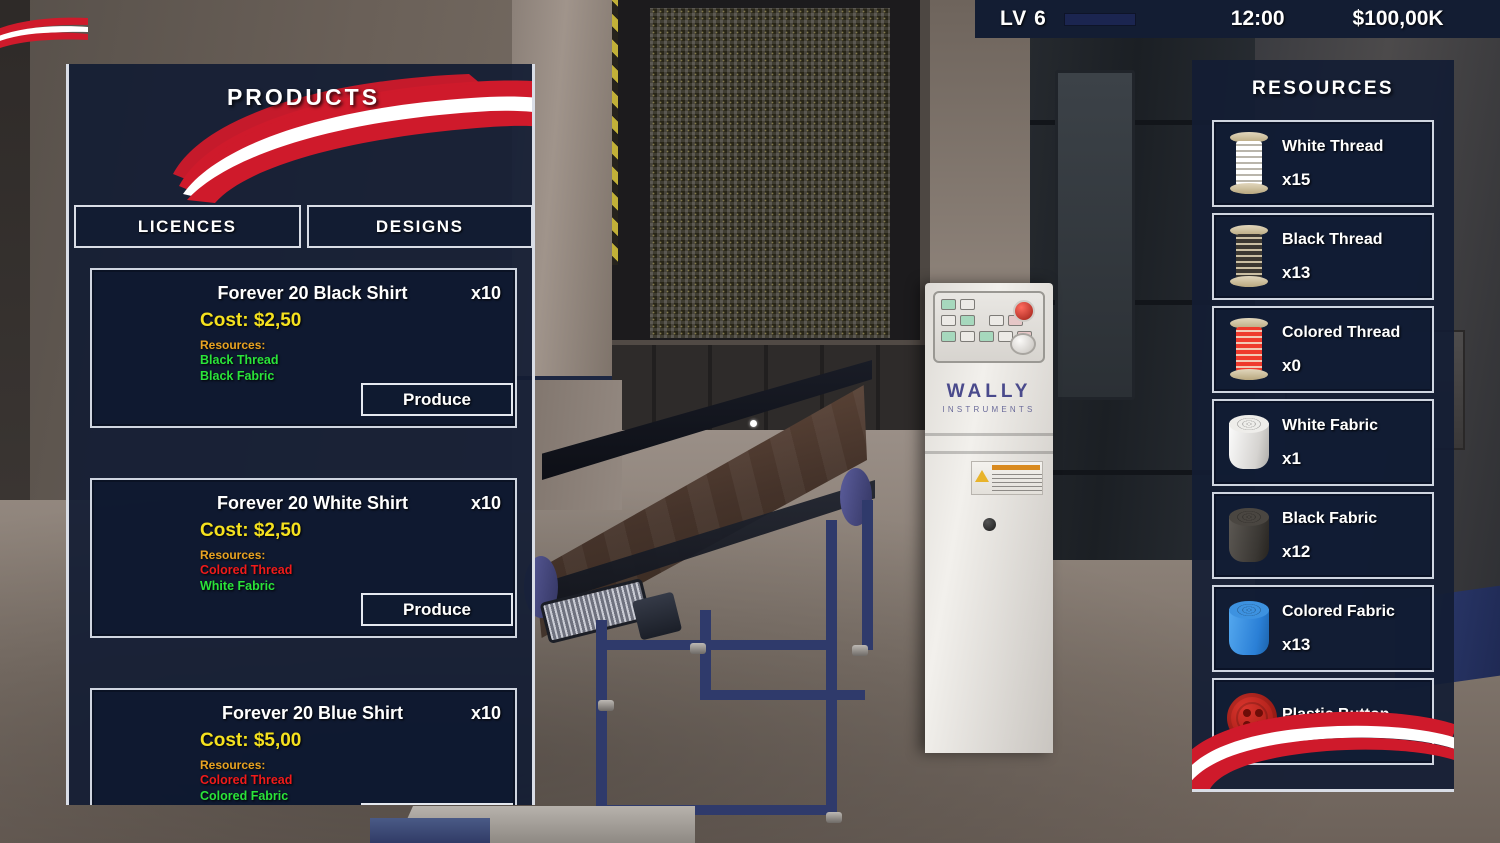  I want to click on wally-knob, so click(989, 524).